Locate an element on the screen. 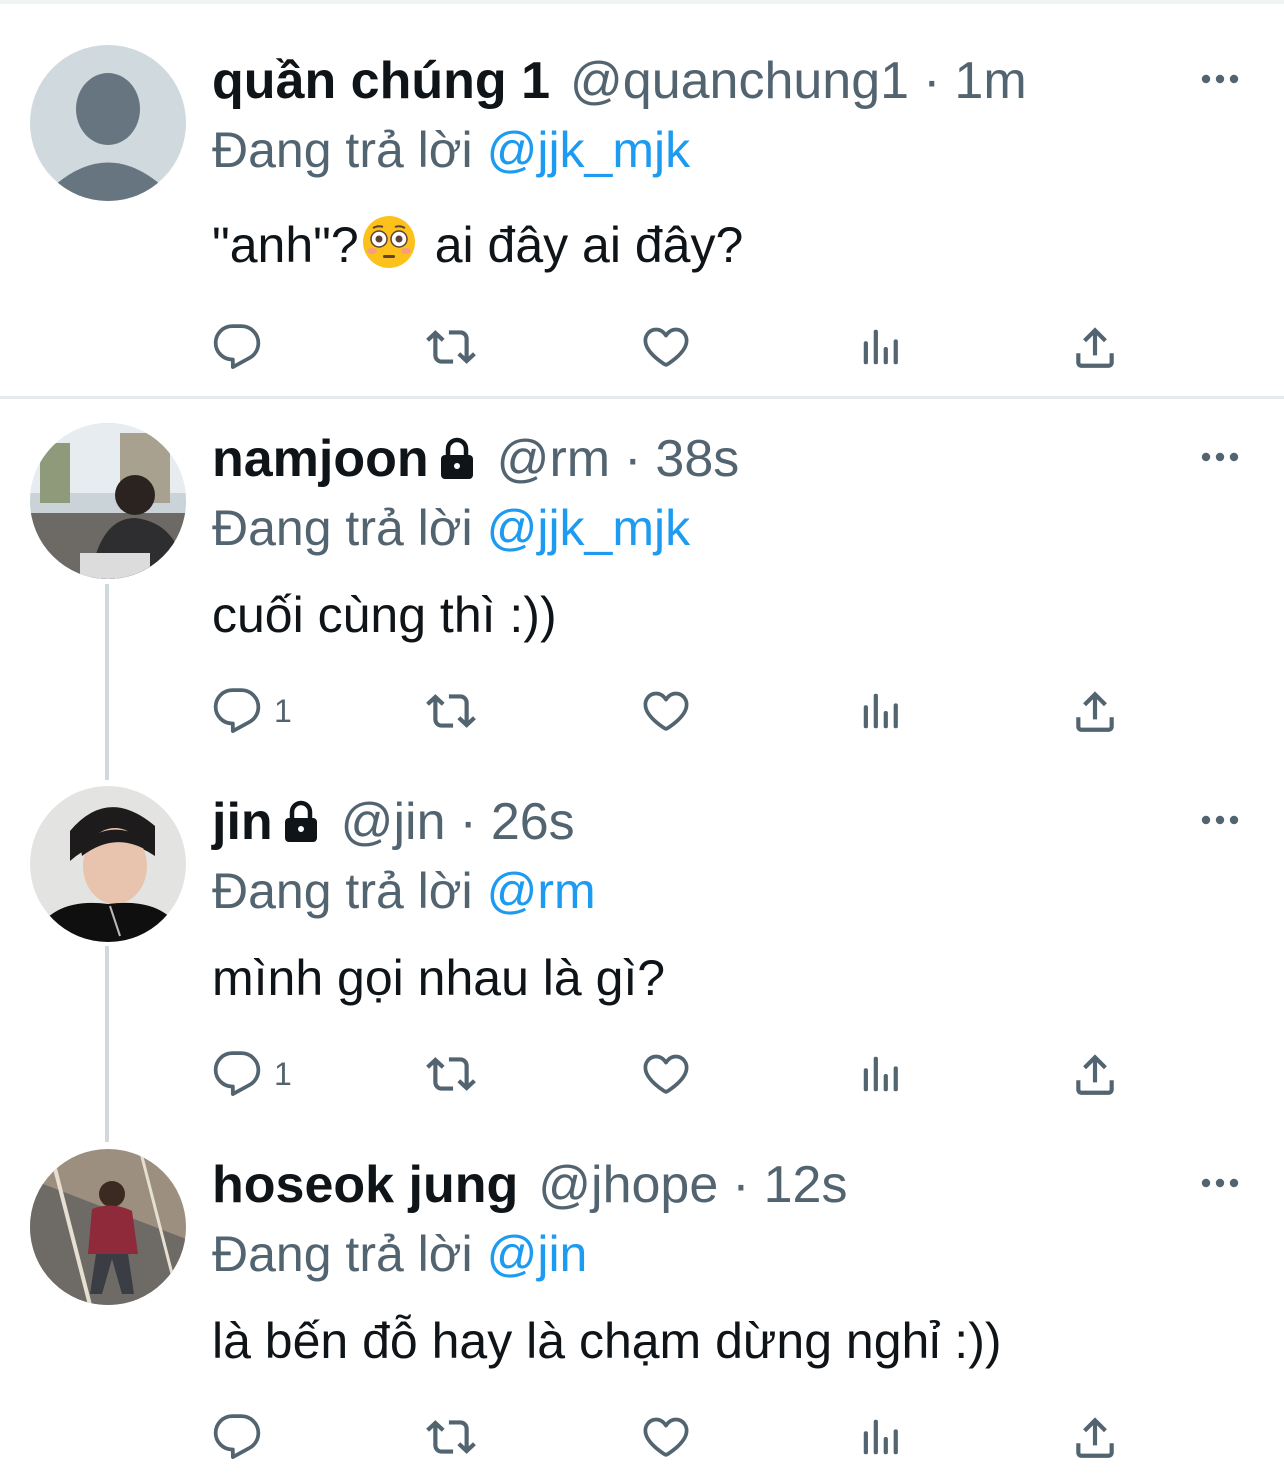 This screenshot has width=1284, height=1482. user-handle: @jhope is located at coordinates (628, 1185).